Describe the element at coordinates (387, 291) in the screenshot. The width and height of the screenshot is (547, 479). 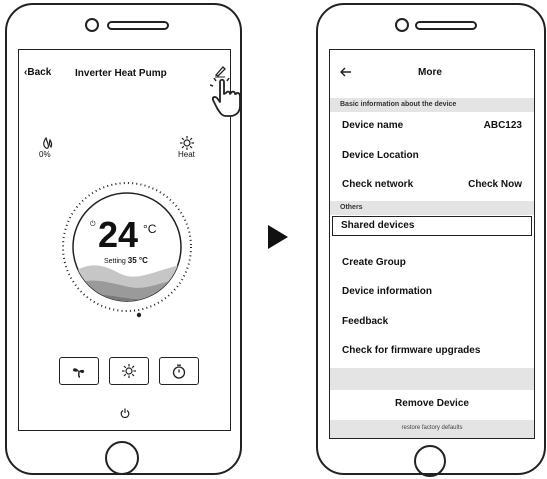
I see `device-information-label: Device information` at that location.